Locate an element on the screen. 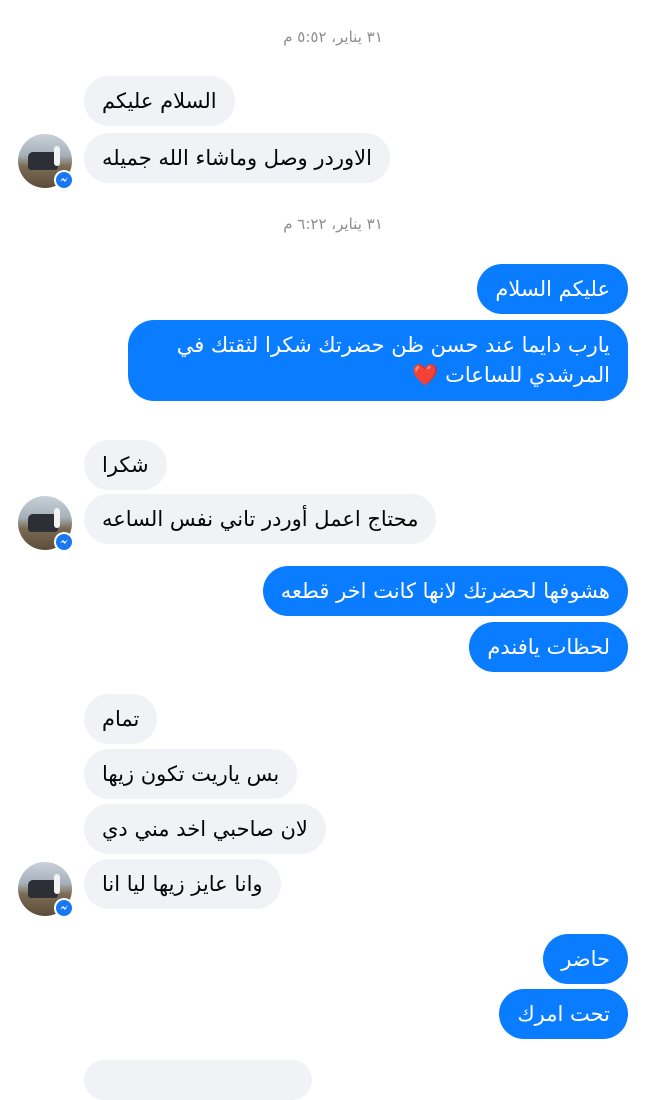 The width and height of the screenshot is (666, 1100). outgoing-message: حاضر is located at coordinates (585, 959).